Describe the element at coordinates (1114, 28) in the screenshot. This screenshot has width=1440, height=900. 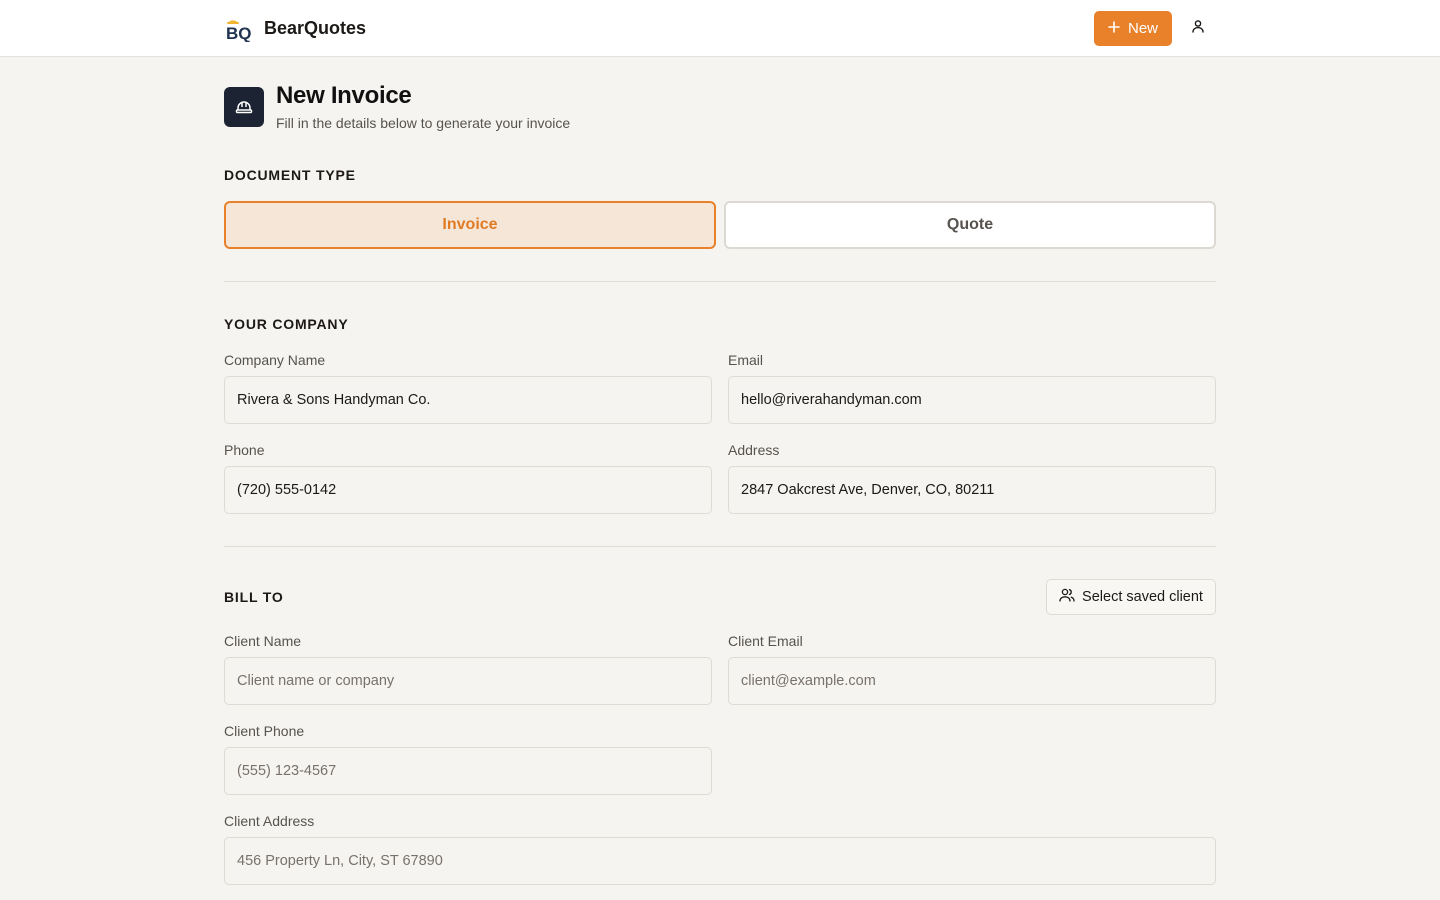
I see `plus-icon` at that location.